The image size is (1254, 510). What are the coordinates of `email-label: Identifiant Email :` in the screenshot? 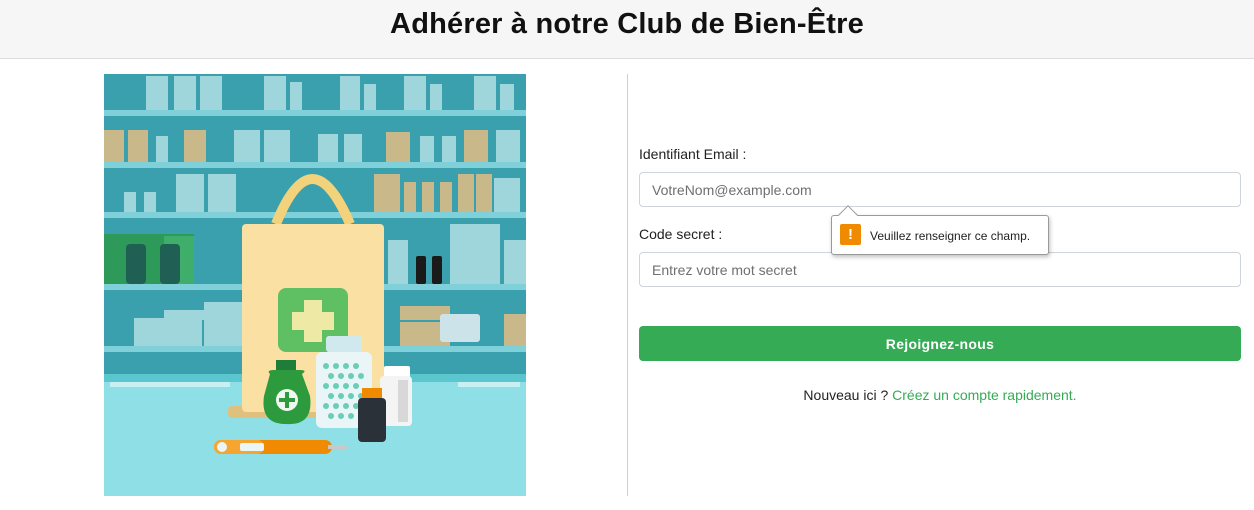 It's located at (693, 154).